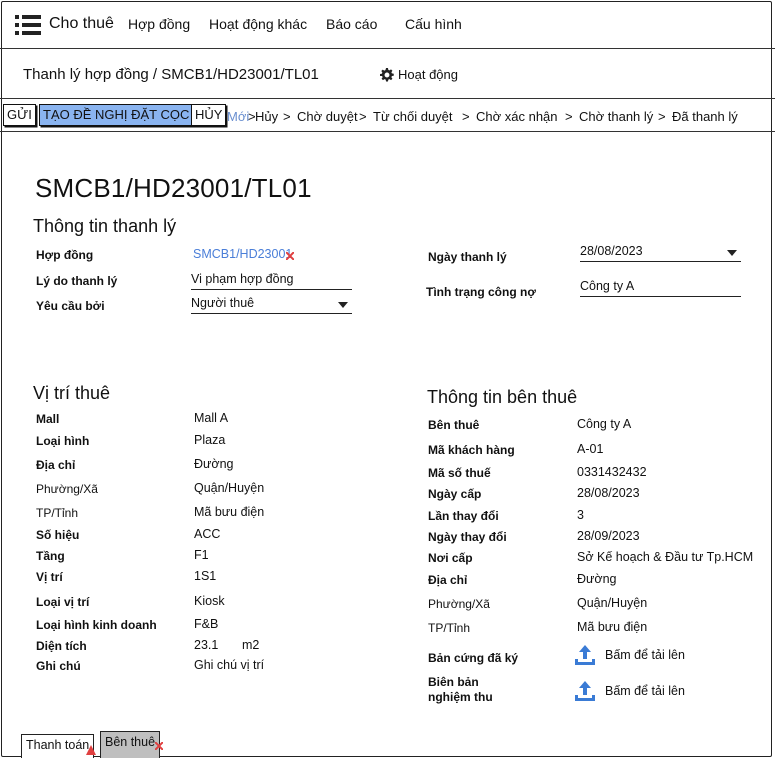 Image resolution: width=775 pixels, height=760 pixels. I want to click on location-value: Plaza, so click(210, 440).